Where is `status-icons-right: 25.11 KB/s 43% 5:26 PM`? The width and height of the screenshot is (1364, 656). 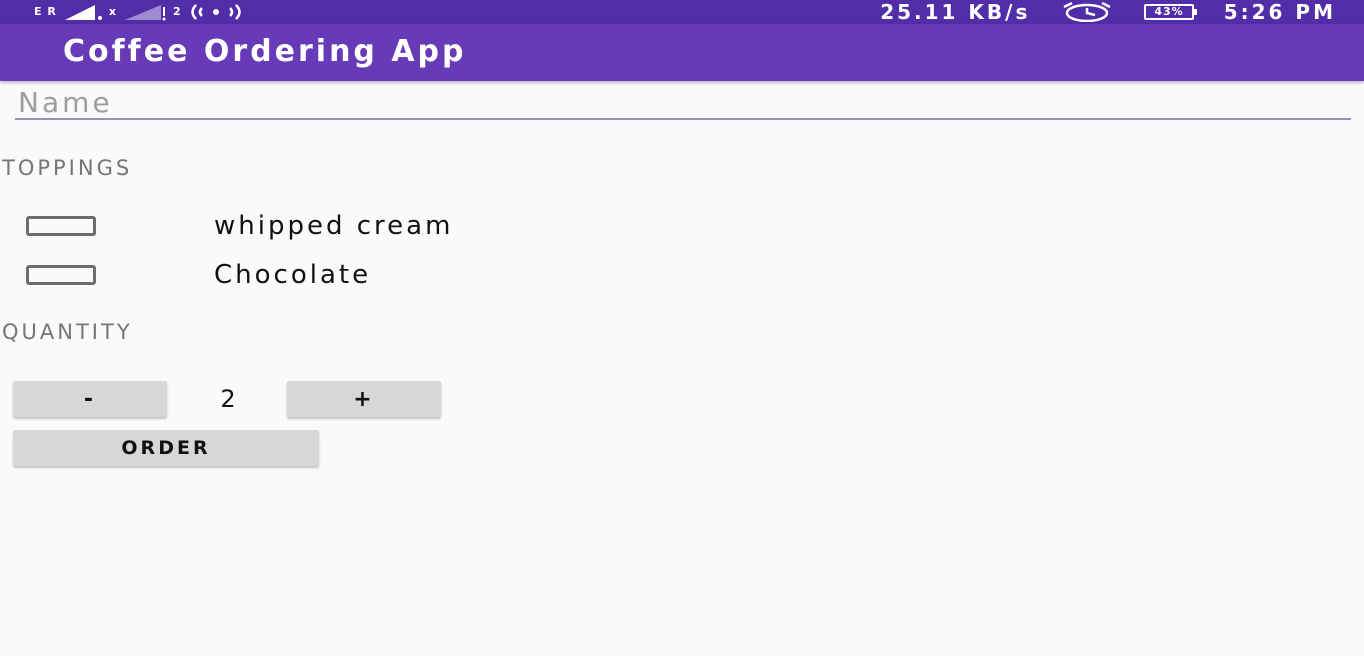
status-icons-right: 25.11 KB/s 43% 5:26 PM is located at coordinates (1108, 12).